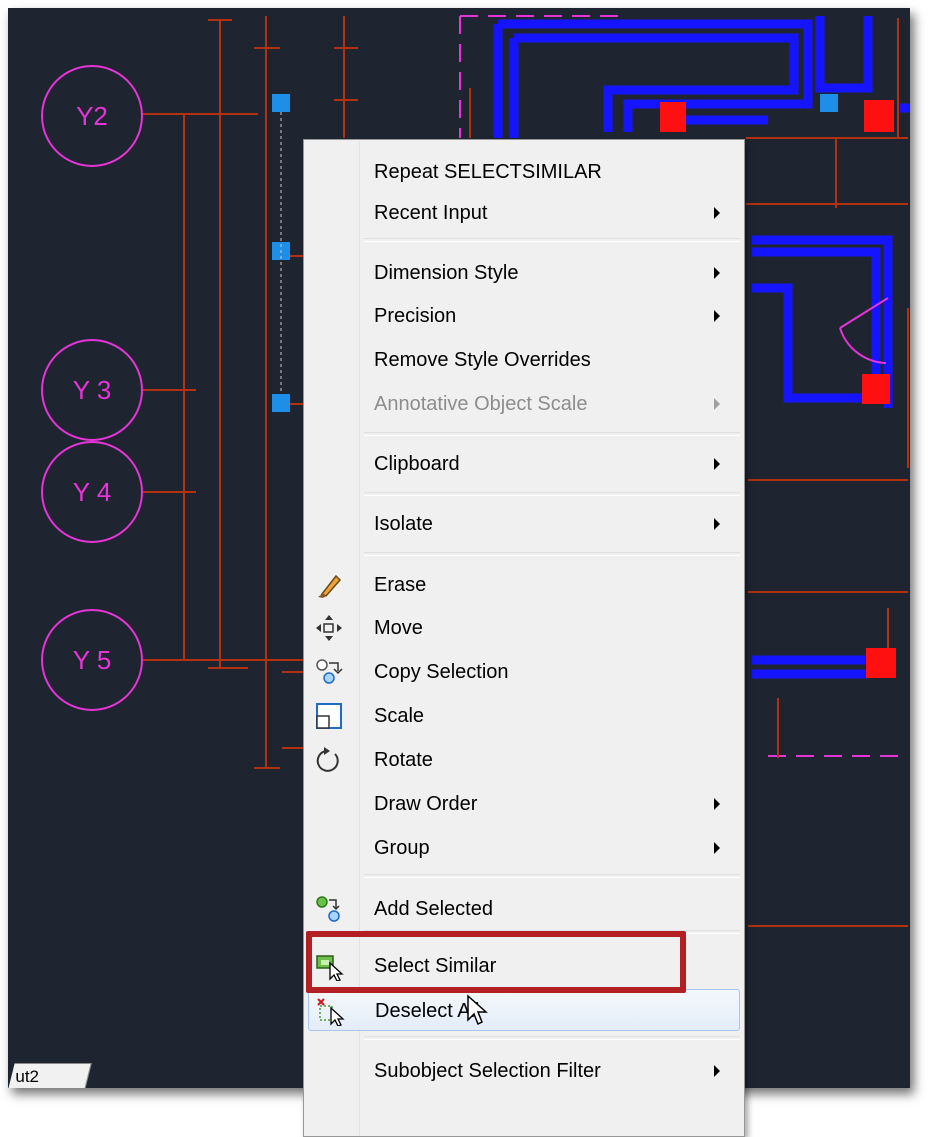  Describe the element at coordinates (415, 316) in the screenshot. I see `menu-item-label: Precision` at that location.